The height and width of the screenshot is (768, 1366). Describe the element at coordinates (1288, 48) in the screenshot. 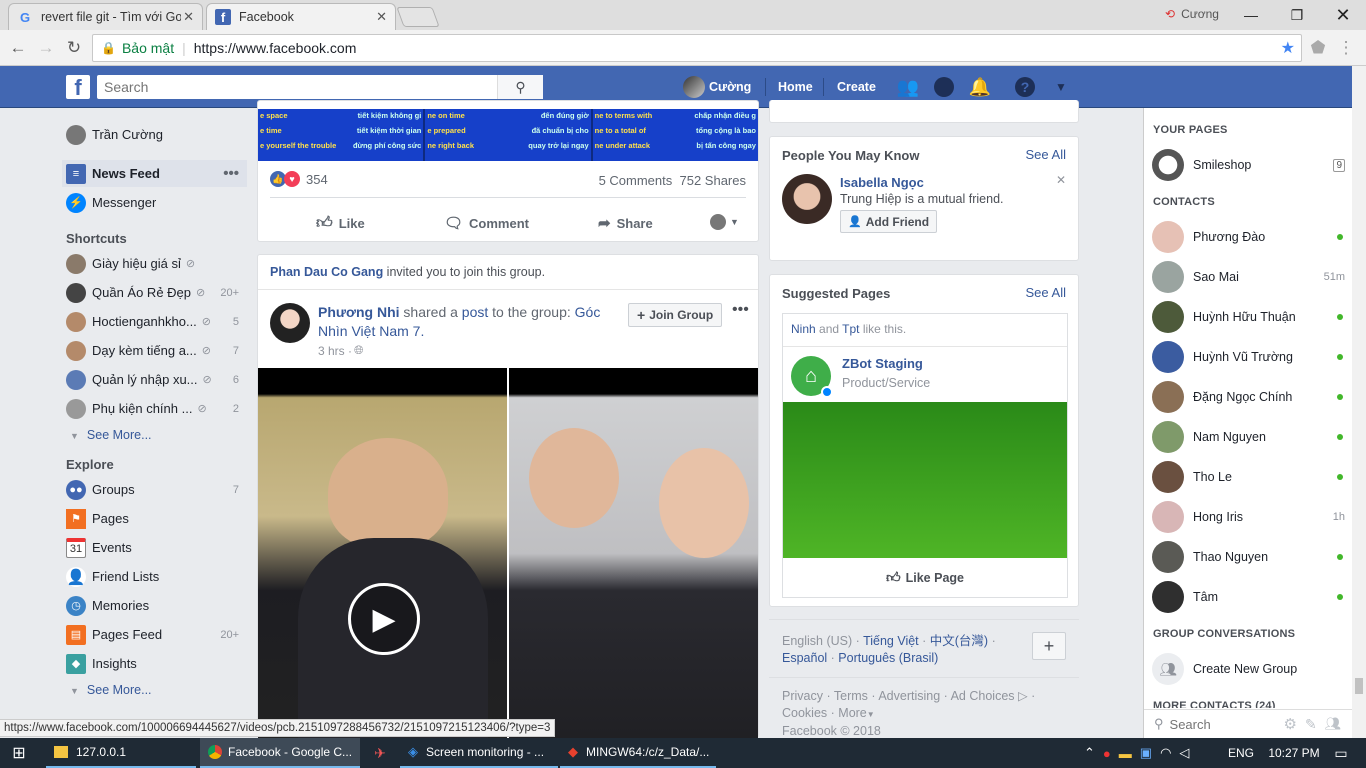

I see `bookmark-star-icon: ★` at that location.